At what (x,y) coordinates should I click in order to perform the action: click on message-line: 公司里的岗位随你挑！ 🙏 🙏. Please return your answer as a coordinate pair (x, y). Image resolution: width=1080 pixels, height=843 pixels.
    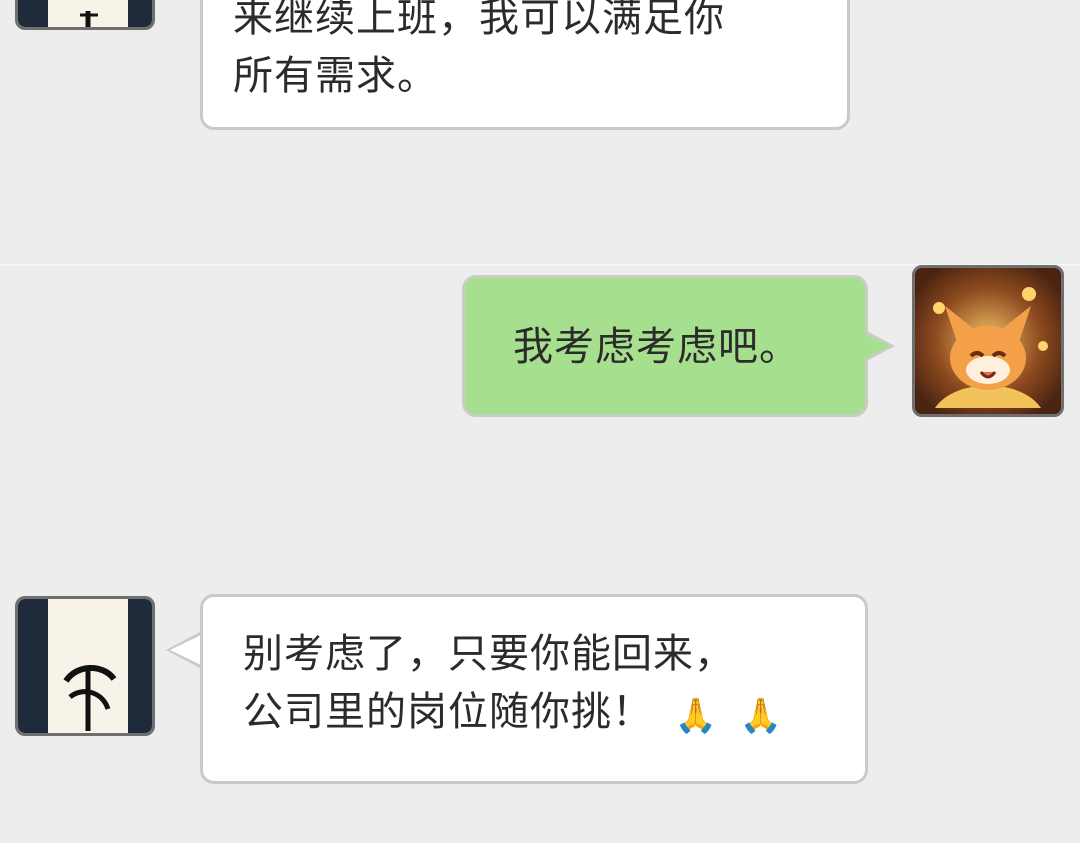
    Looking at the image, I should click on (539, 714).